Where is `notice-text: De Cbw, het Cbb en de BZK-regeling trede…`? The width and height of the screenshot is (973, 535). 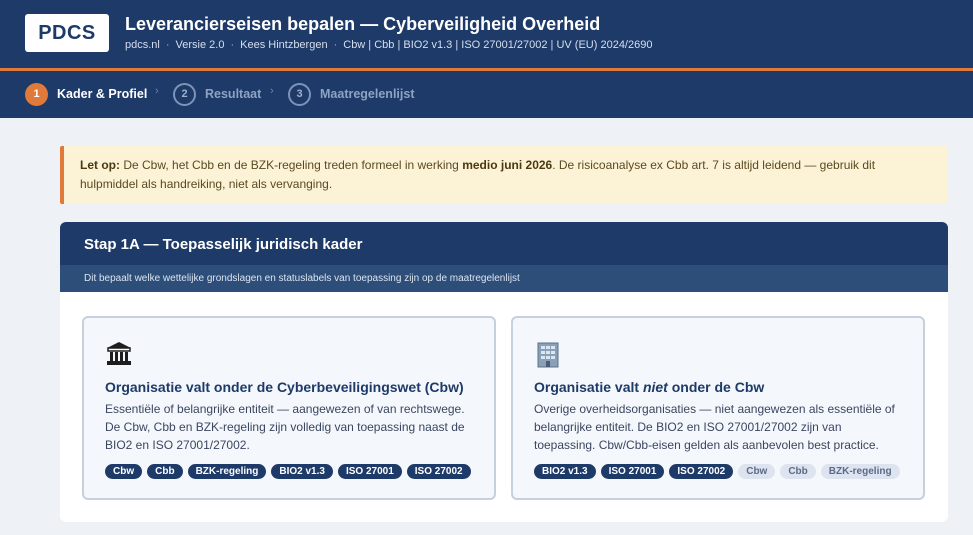
notice-text: De Cbw, het Cbb en de BZK-regeling trede… is located at coordinates (291, 165).